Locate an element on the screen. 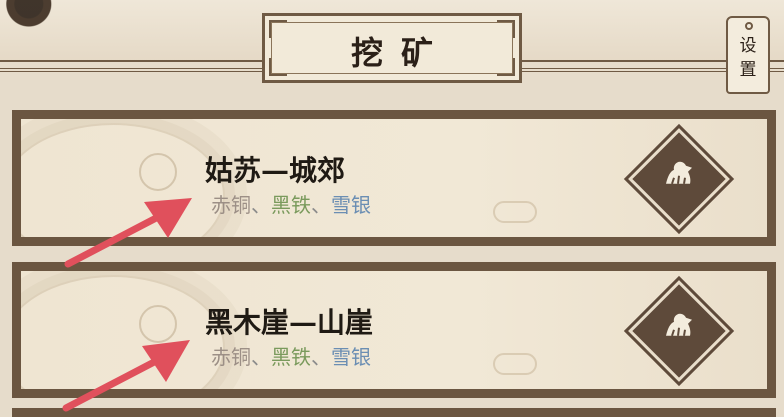 The image size is (784, 417). settings-button: 设置 is located at coordinates (748, 55).